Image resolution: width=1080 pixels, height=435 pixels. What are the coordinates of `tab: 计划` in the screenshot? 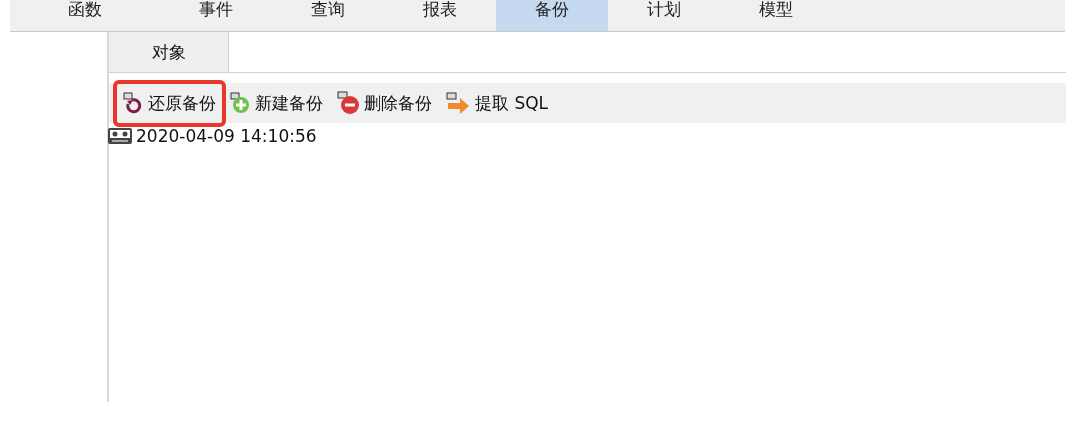 It's located at (664, 15).